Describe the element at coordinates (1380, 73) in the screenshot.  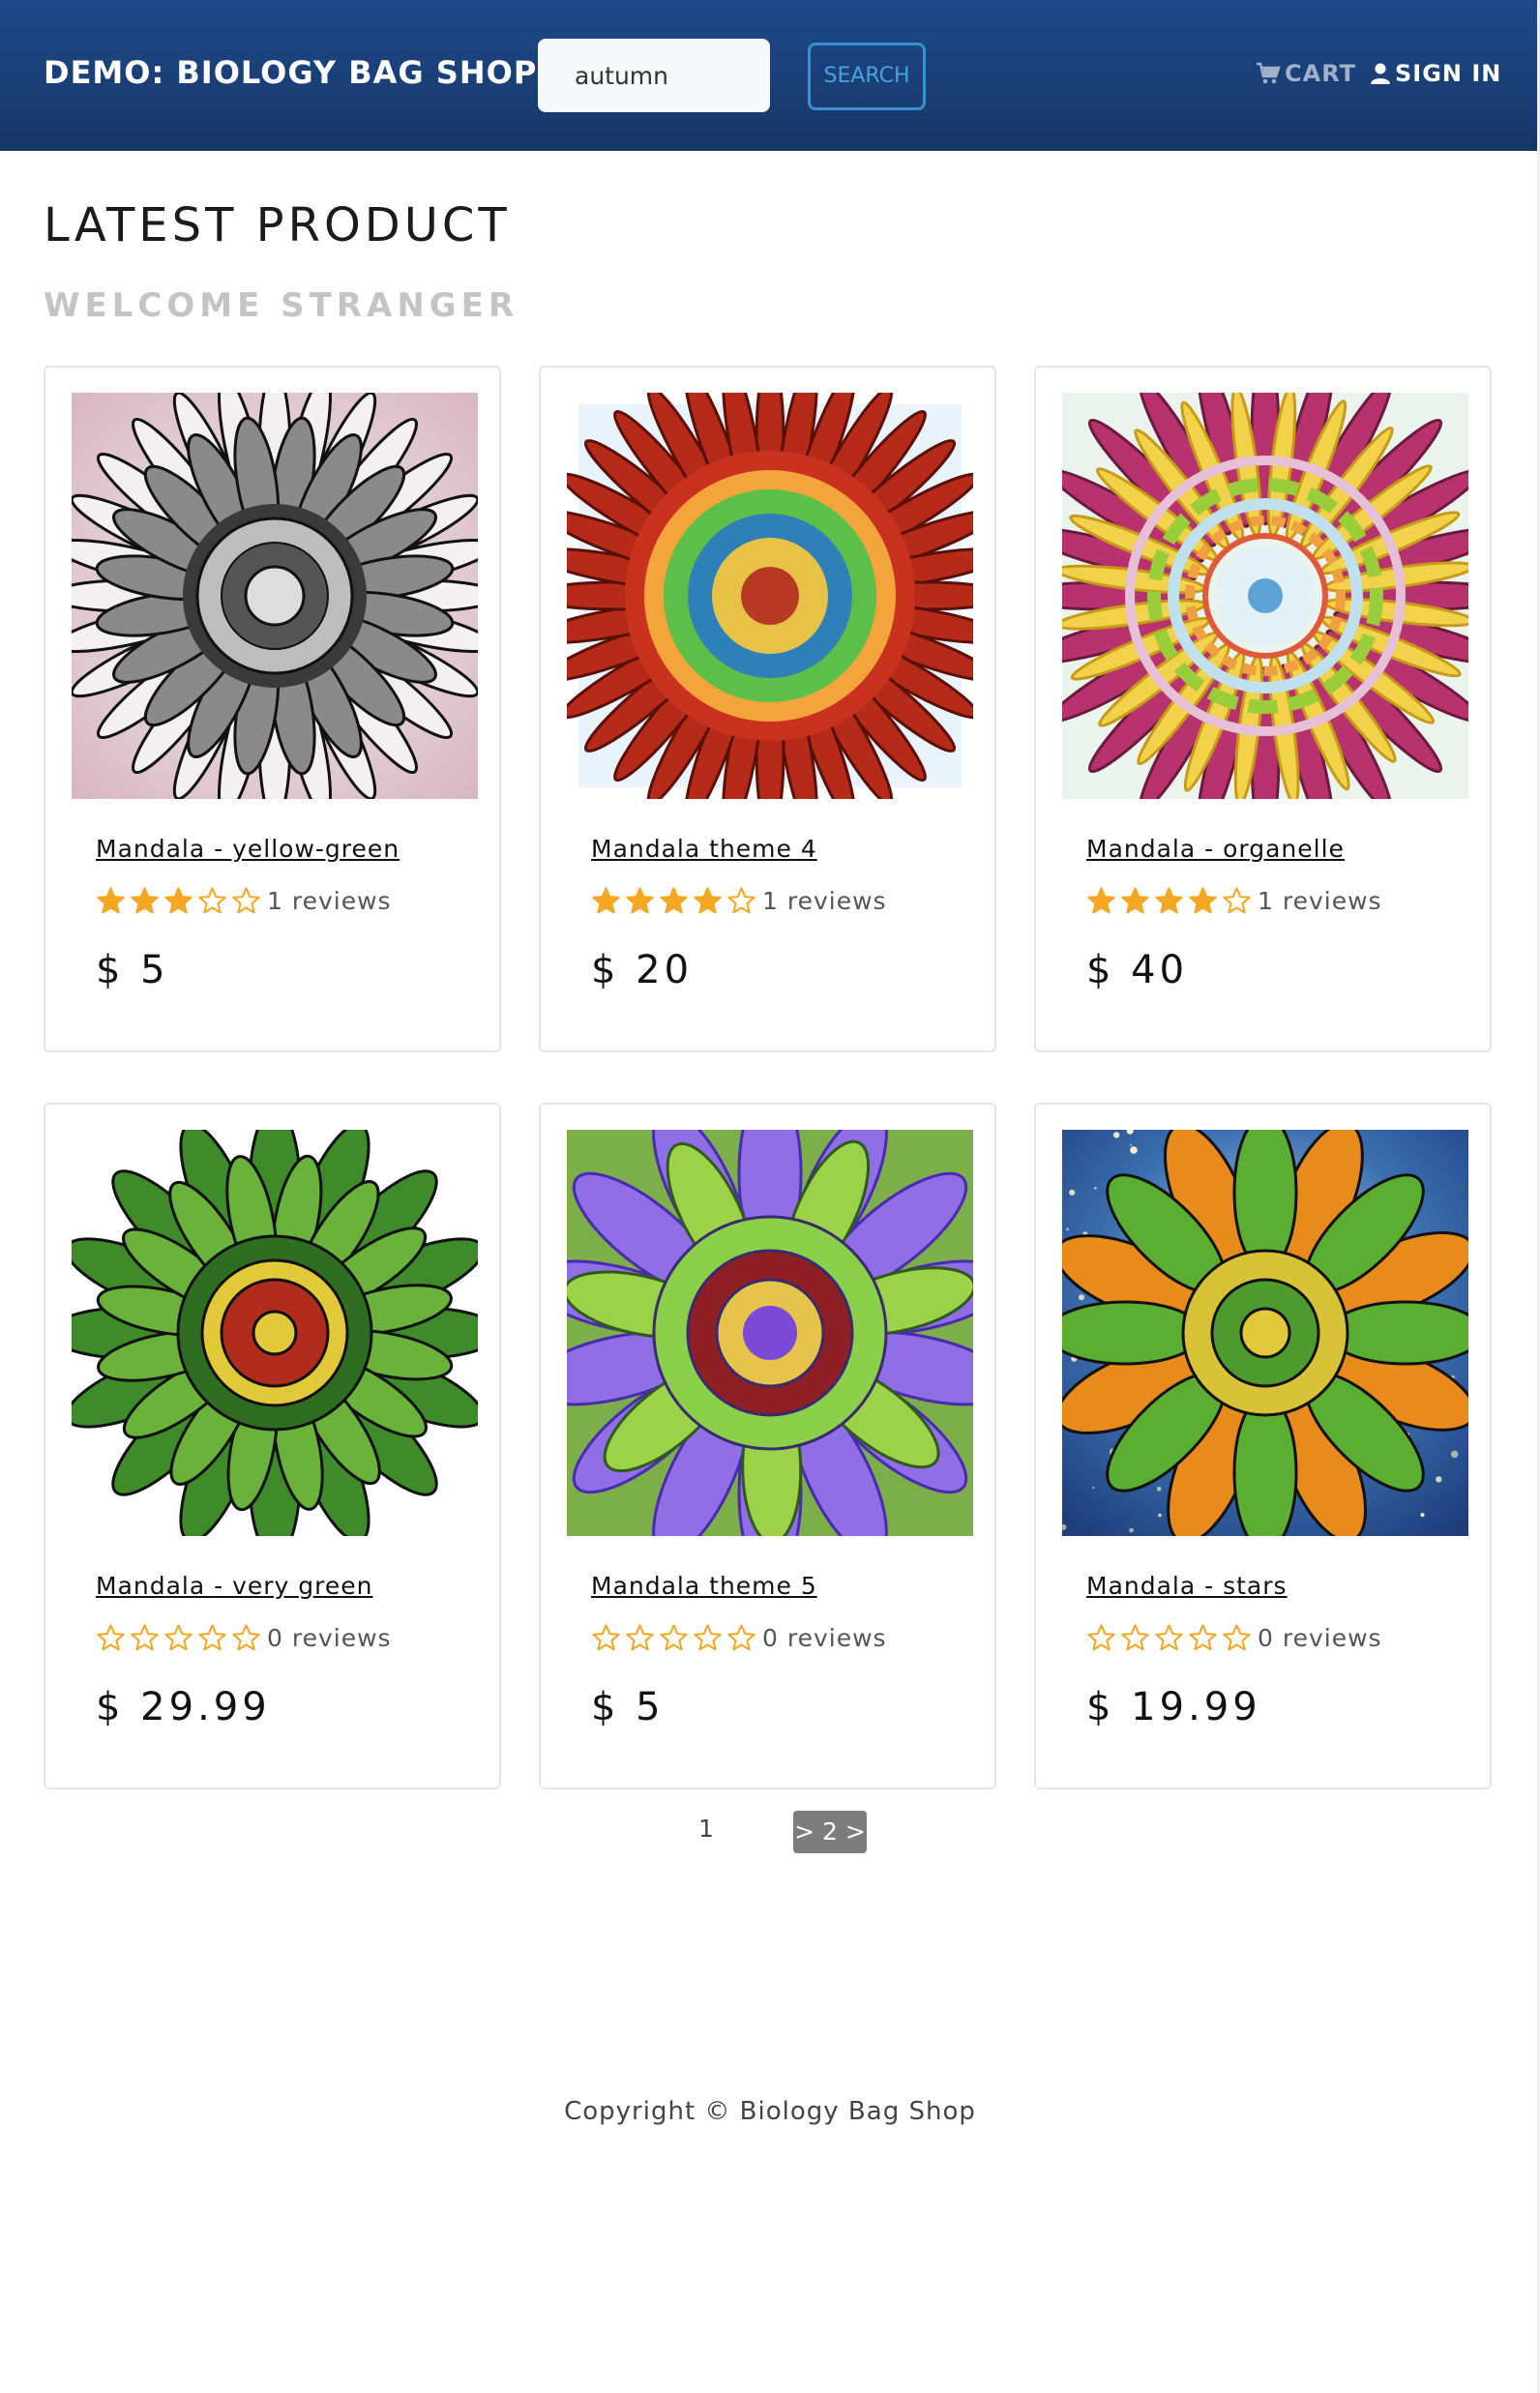
I see `user-icon` at that location.